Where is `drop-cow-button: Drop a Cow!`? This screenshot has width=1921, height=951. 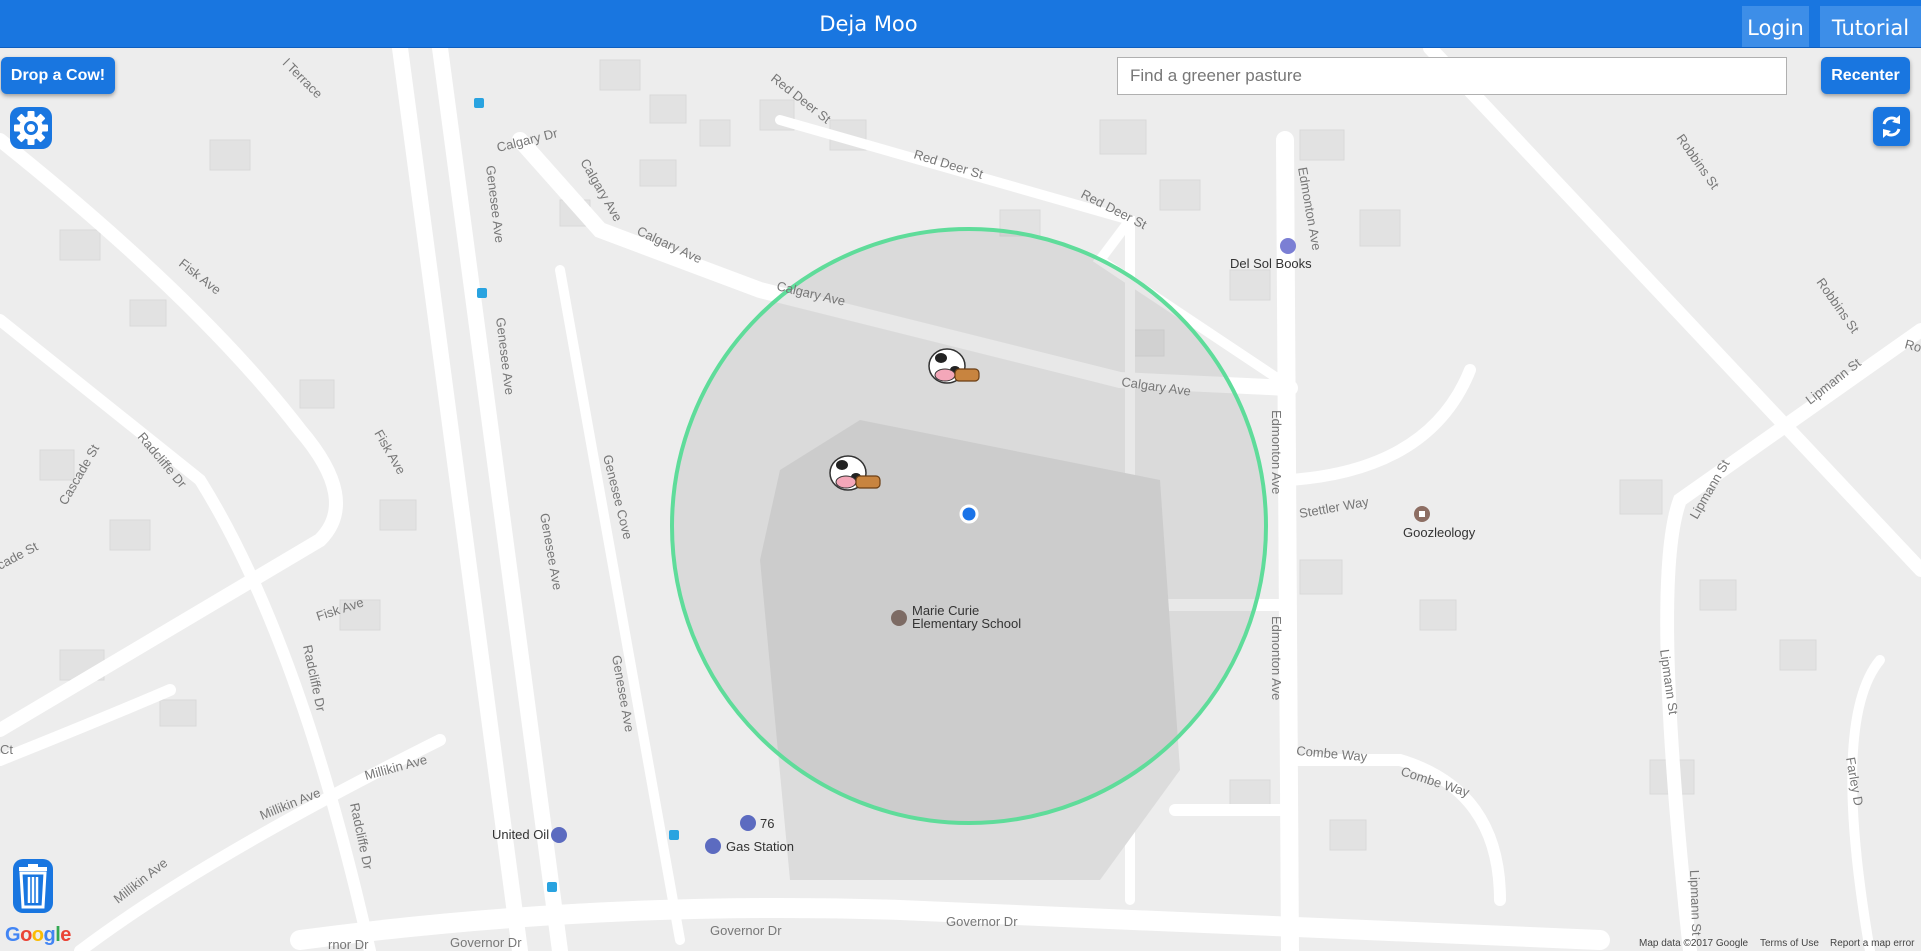
drop-cow-button: Drop a Cow! is located at coordinates (58, 75).